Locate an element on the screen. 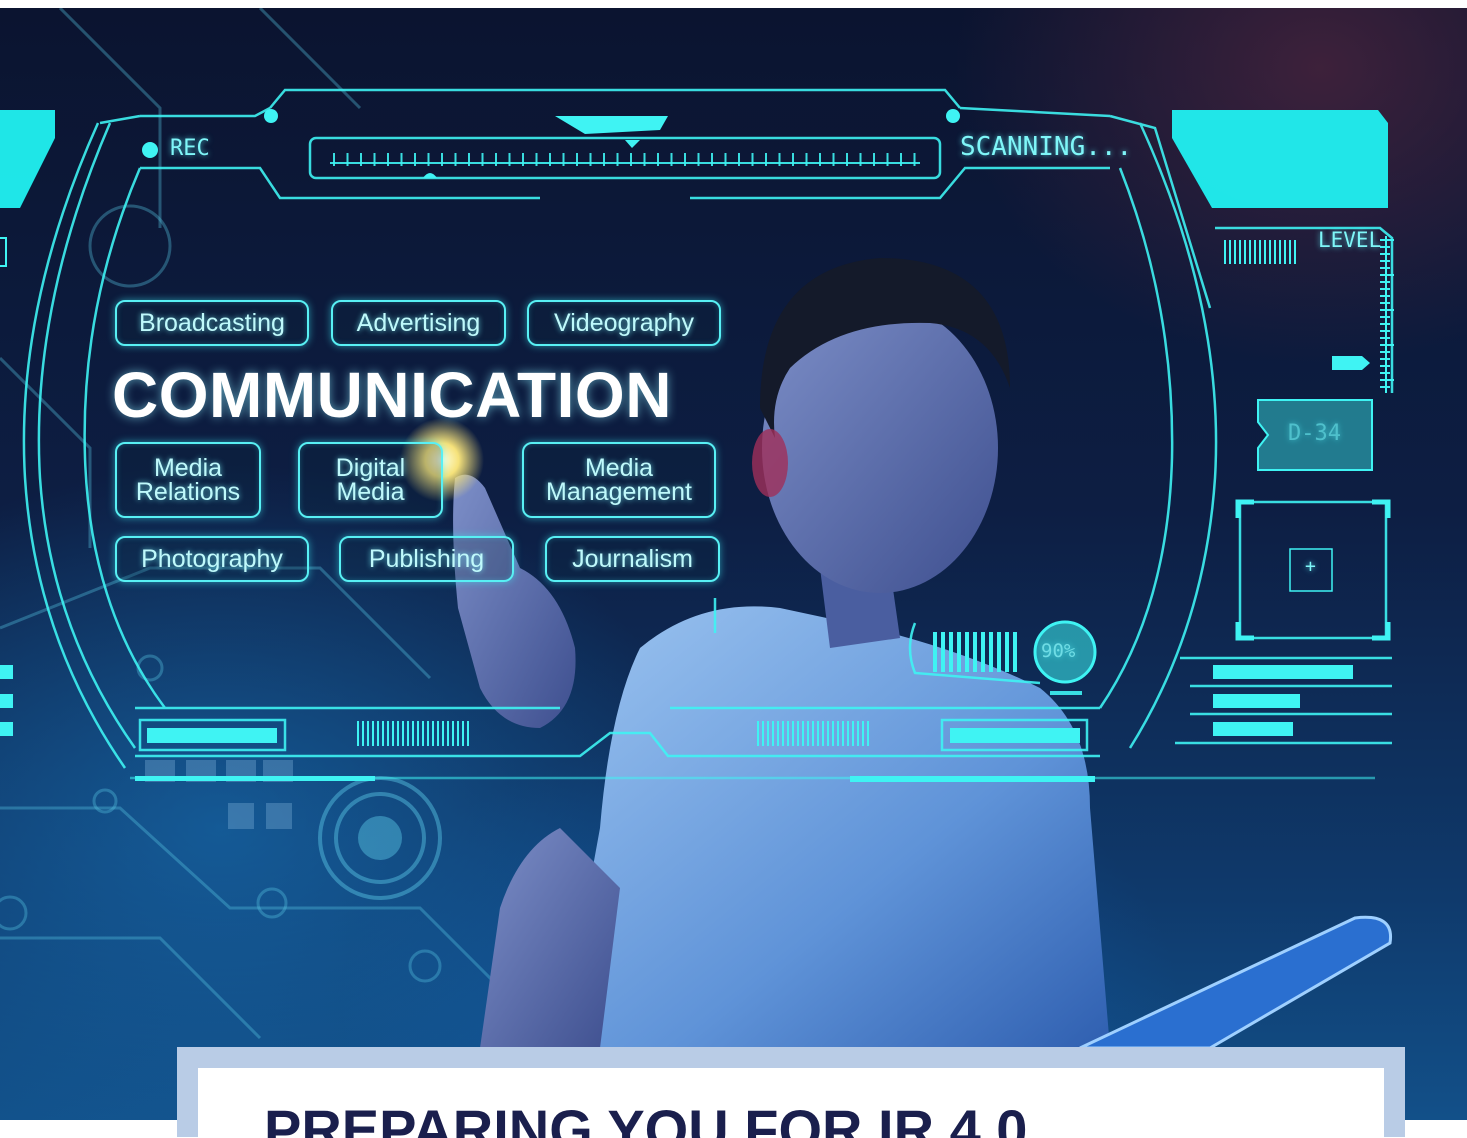 Image resolution: width=1467 pixels, height=1138 pixels. tag-media-management-line1: Media is located at coordinates (619, 468).